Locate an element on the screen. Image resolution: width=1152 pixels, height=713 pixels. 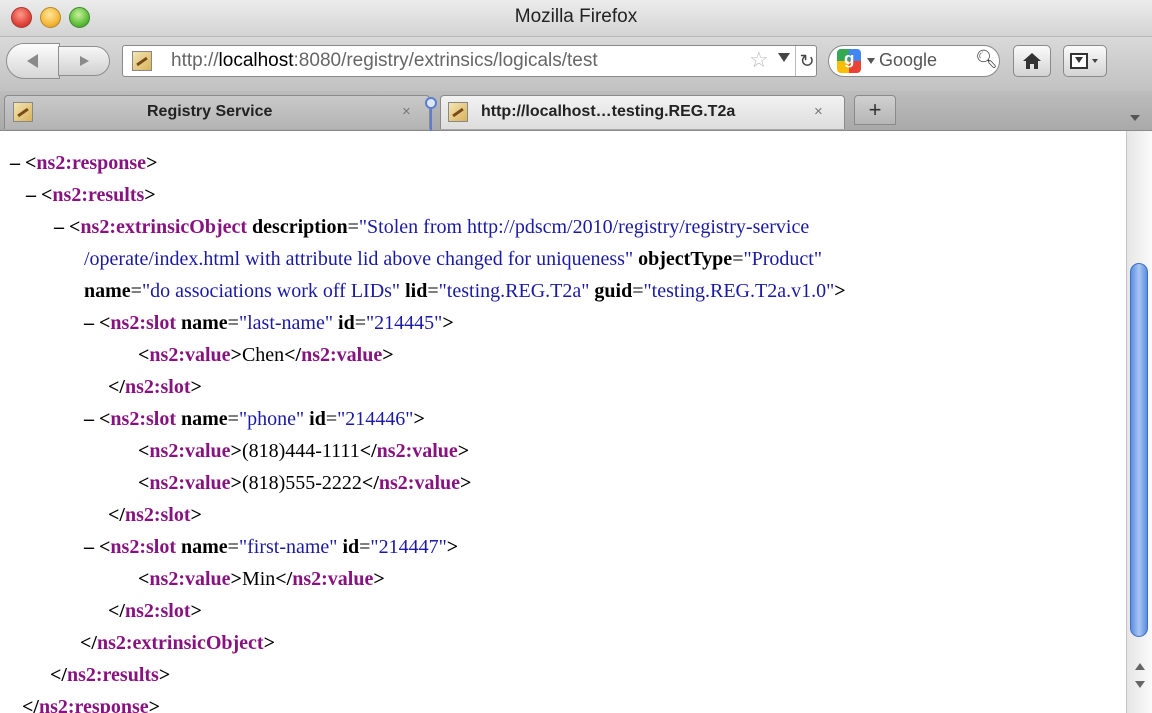
search-icon: 🔍︎ is located at coordinates (986, 59).